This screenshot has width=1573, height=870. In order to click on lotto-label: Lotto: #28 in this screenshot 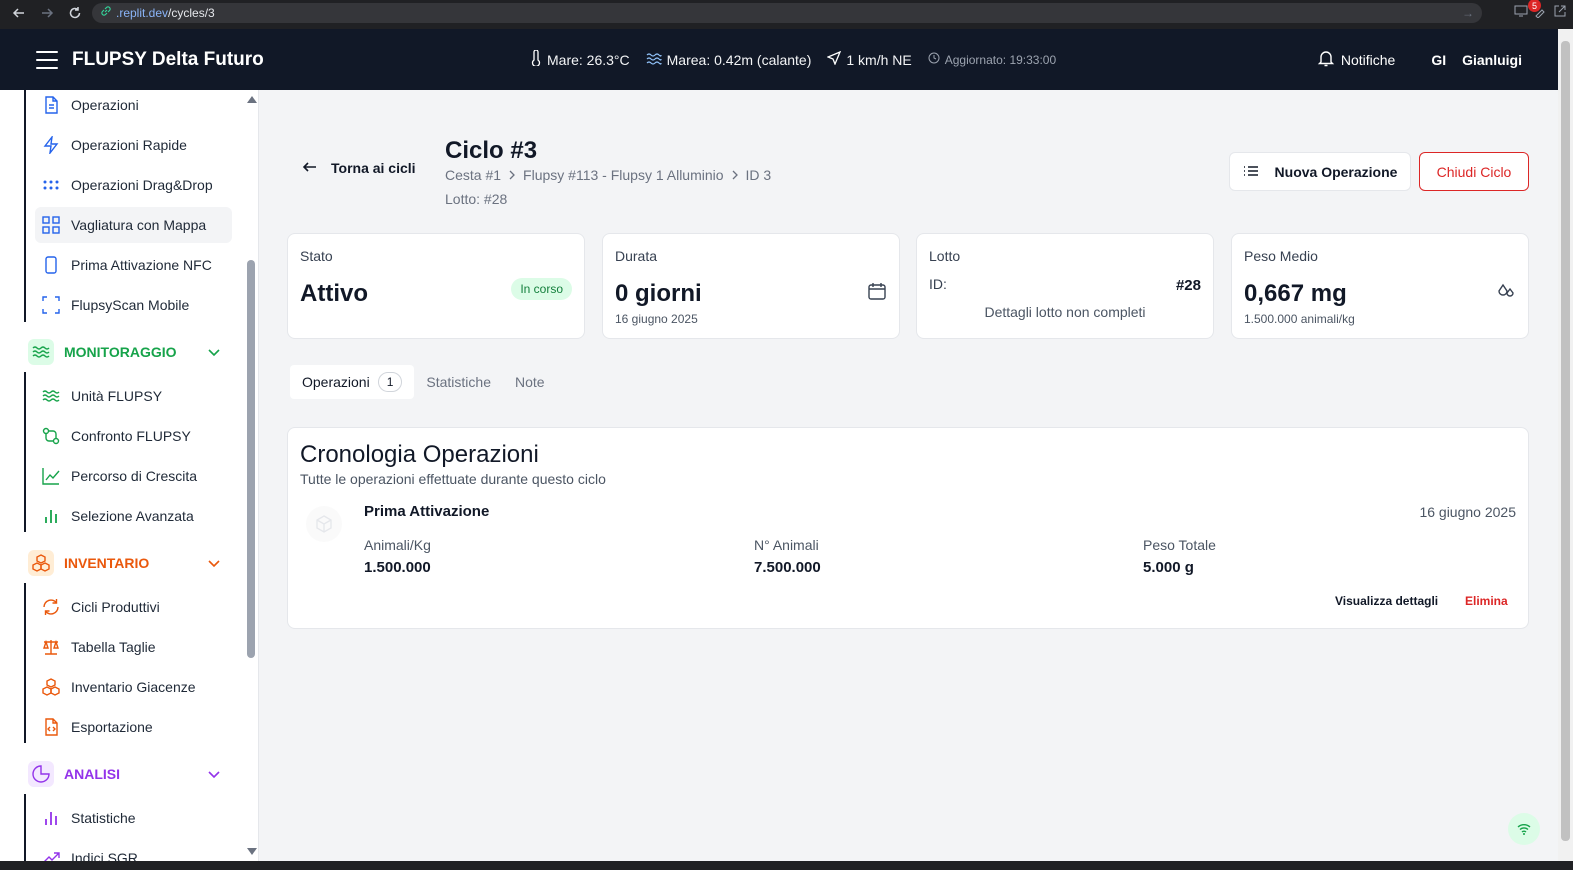, I will do `click(476, 199)`.